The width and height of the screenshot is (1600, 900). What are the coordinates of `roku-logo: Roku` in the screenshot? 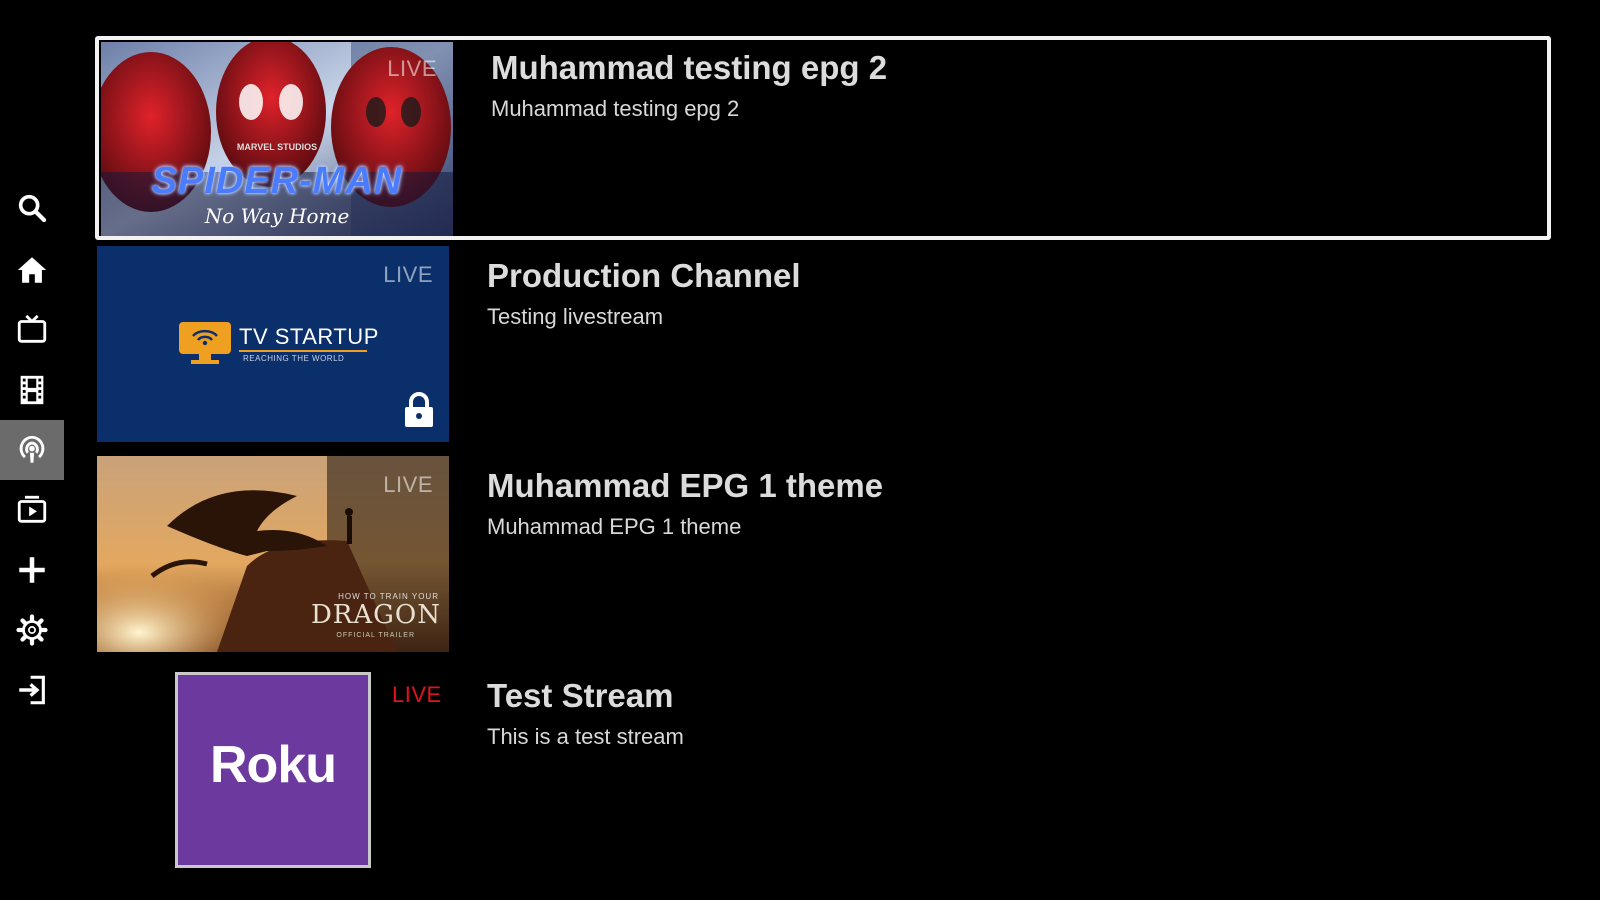 It's located at (273, 765).